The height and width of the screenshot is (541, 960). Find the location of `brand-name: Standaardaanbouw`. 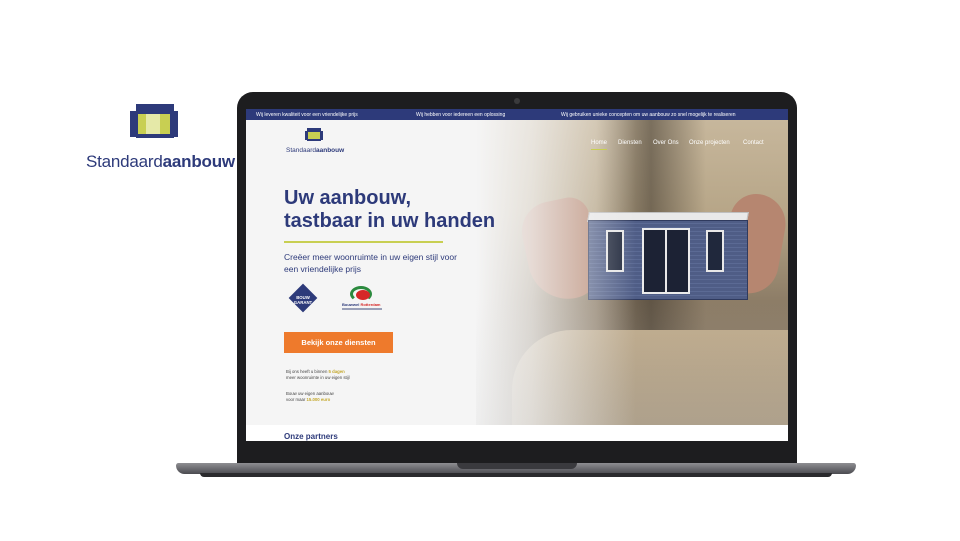

brand-name: Standaardaanbouw is located at coordinates (160, 162).